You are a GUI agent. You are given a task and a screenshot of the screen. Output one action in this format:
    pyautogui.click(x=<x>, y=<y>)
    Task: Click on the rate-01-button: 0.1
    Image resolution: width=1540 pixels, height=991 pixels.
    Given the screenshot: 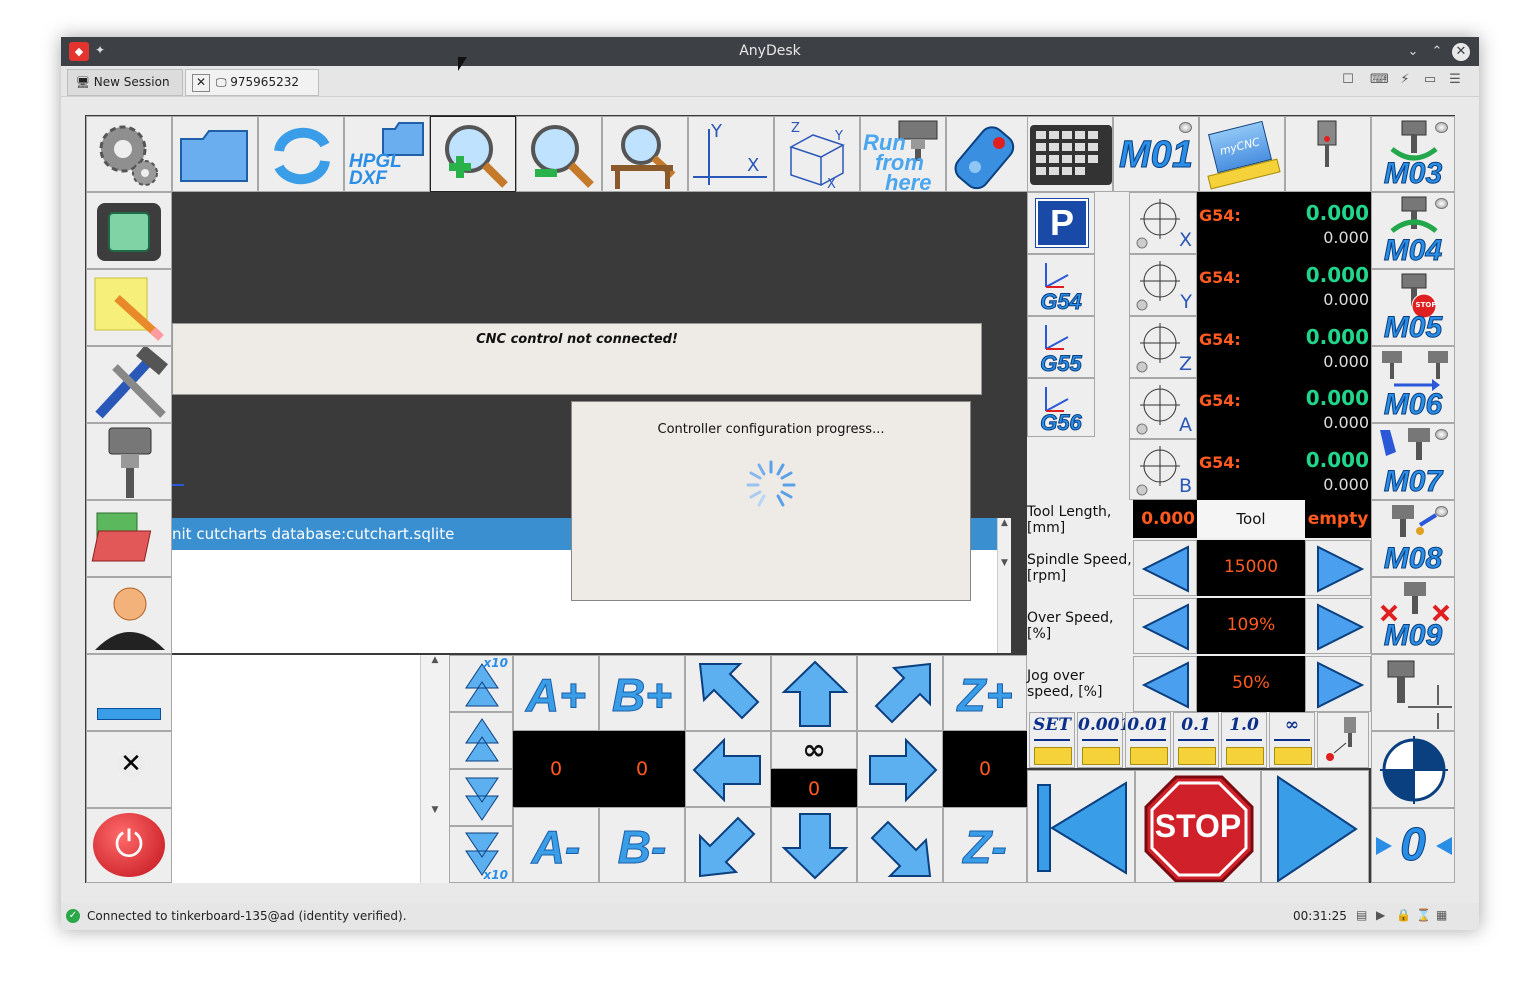 What is the action you would take?
    pyautogui.click(x=1196, y=740)
    